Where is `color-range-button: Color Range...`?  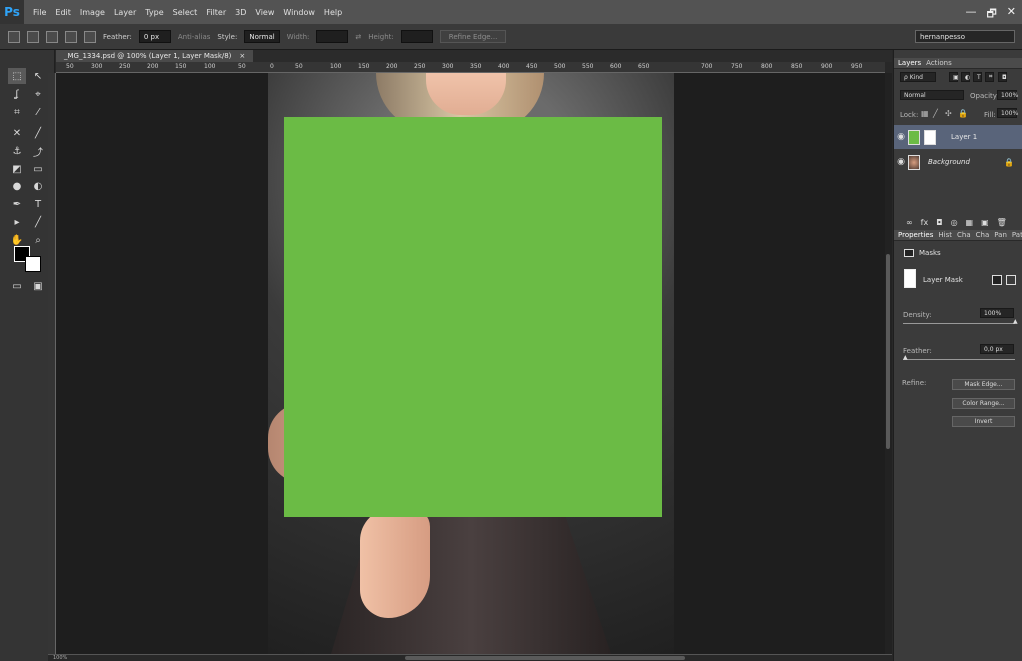
color-range-button: Color Range... is located at coordinates (983, 403).